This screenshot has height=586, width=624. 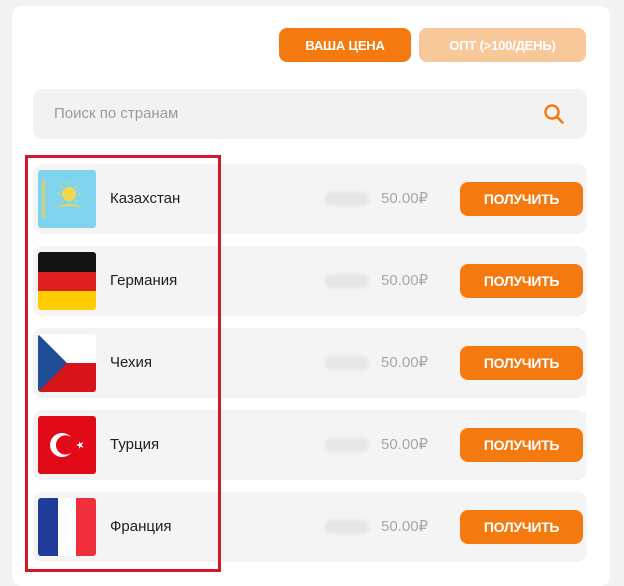 I want to click on search-bar: Поиск по странам, so click(x=310, y=114).